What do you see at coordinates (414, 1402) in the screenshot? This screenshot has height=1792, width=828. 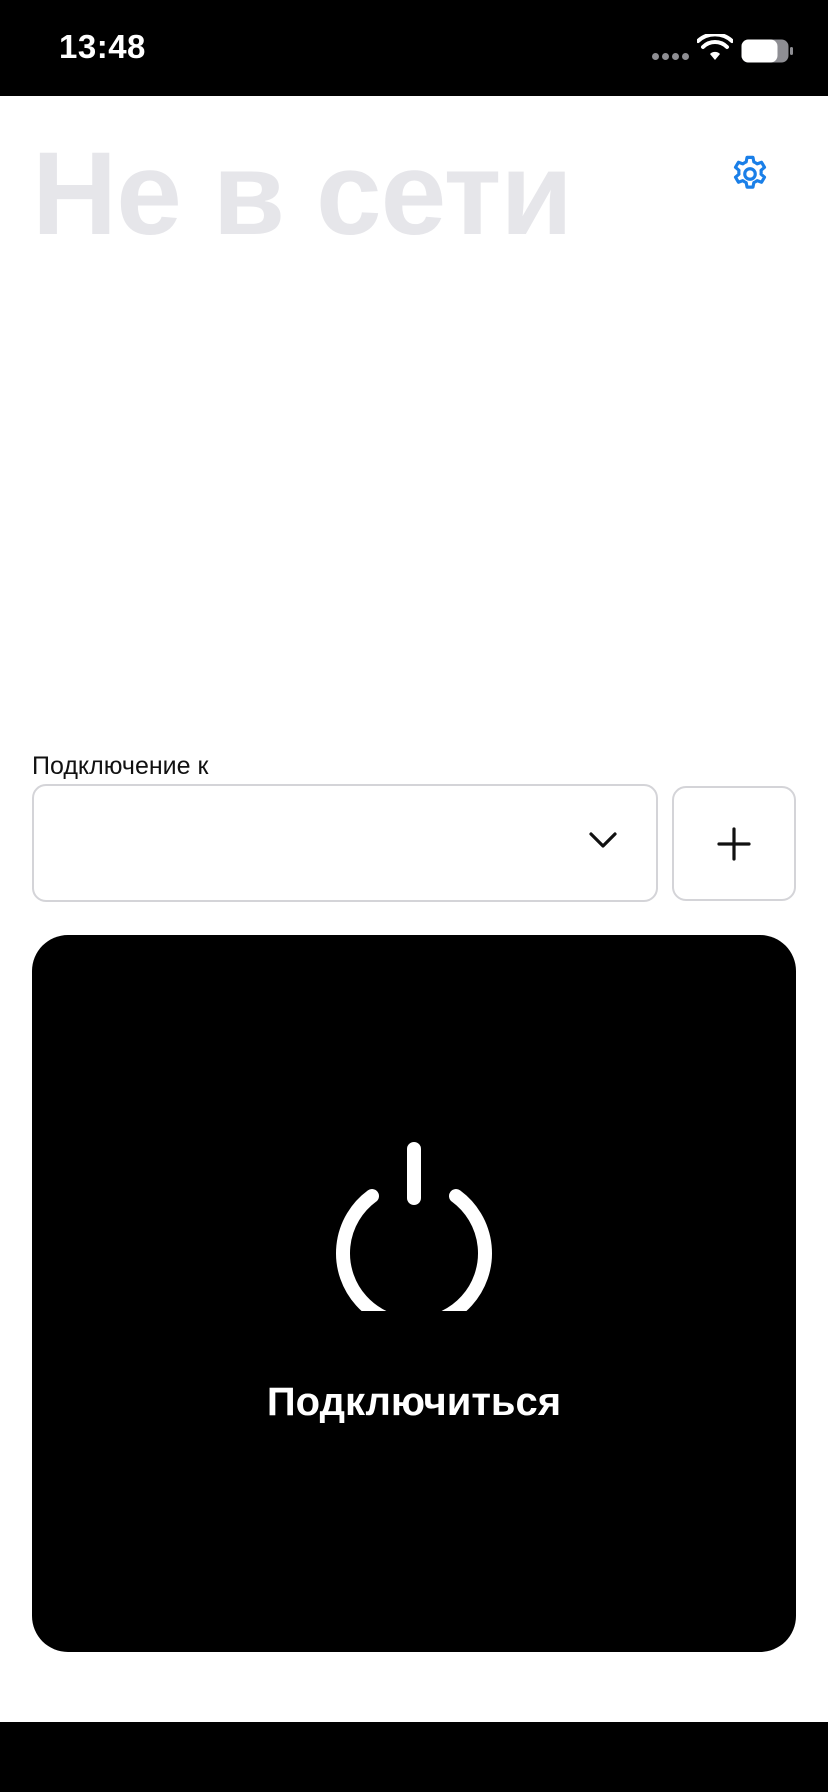 I see `connect-button-label: Подключиться` at bounding box center [414, 1402].